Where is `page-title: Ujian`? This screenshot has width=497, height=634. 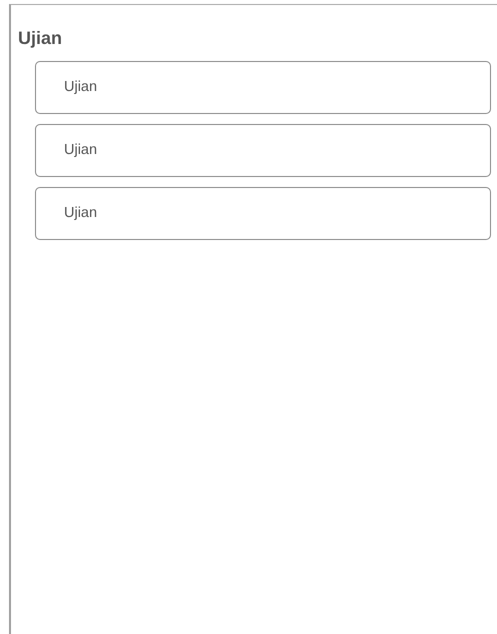 page-title: Ujian is located at coordinates (41, 38).